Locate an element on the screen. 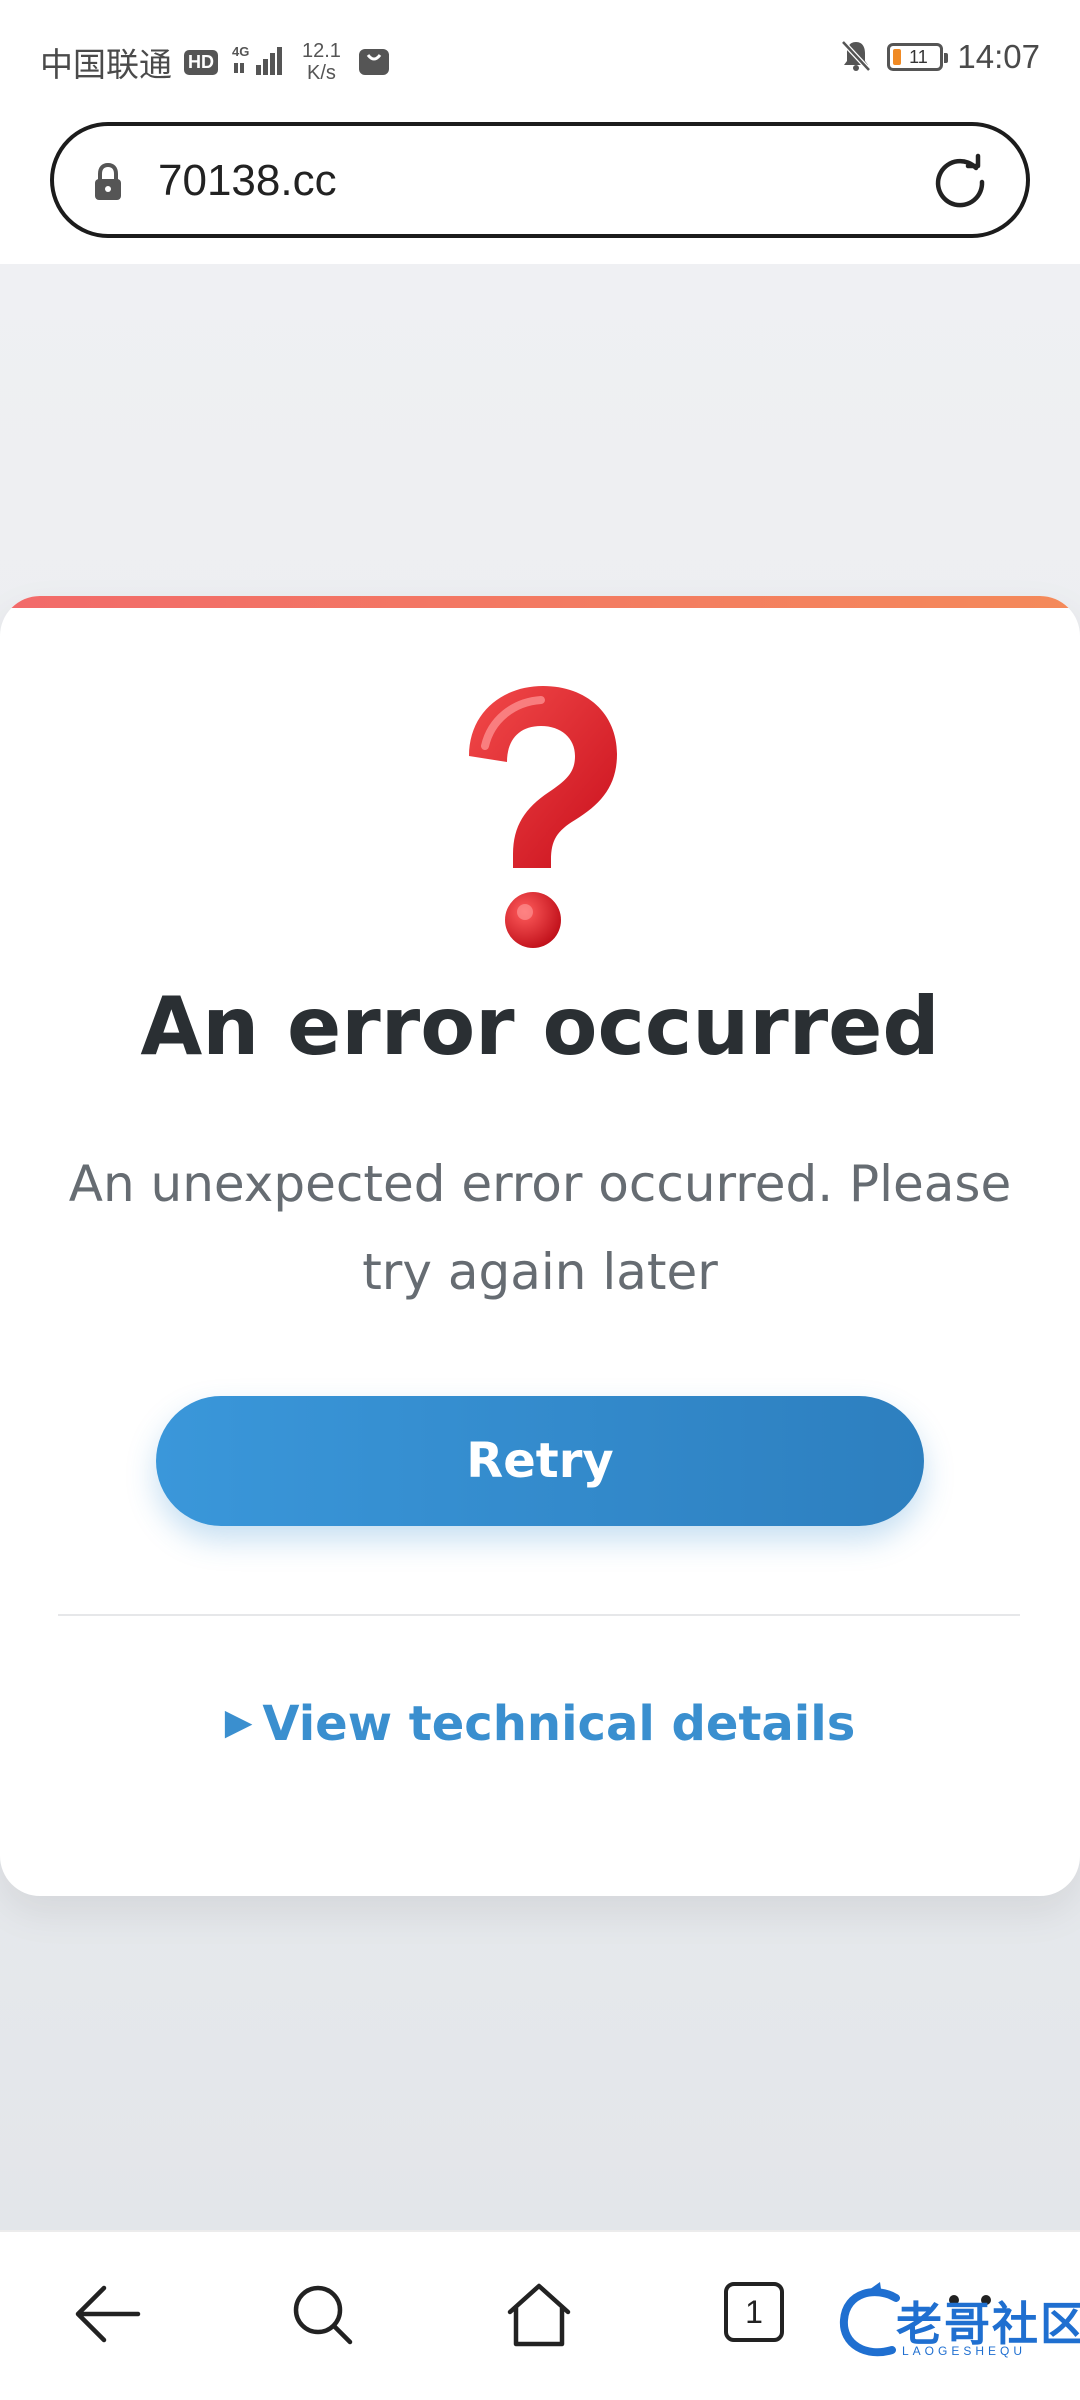 This screenshot has height=2400, width=1080. search-icon is located at coordinates (323, 2317).